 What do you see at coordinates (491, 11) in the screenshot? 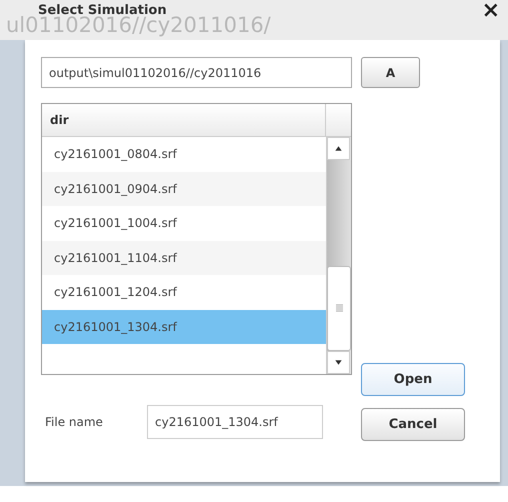
I see `close-button: ×` at bounding box center [491, 11].